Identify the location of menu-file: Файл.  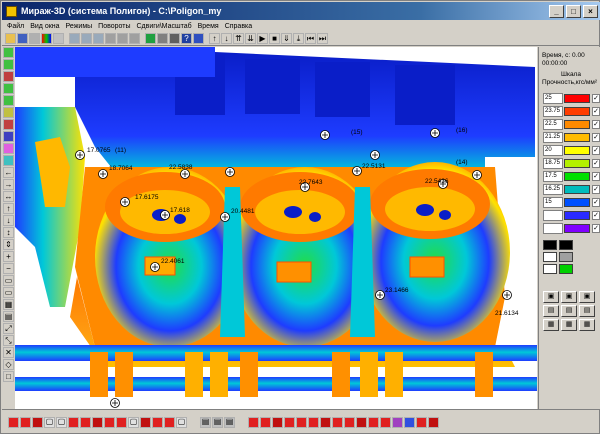
(15, 26).